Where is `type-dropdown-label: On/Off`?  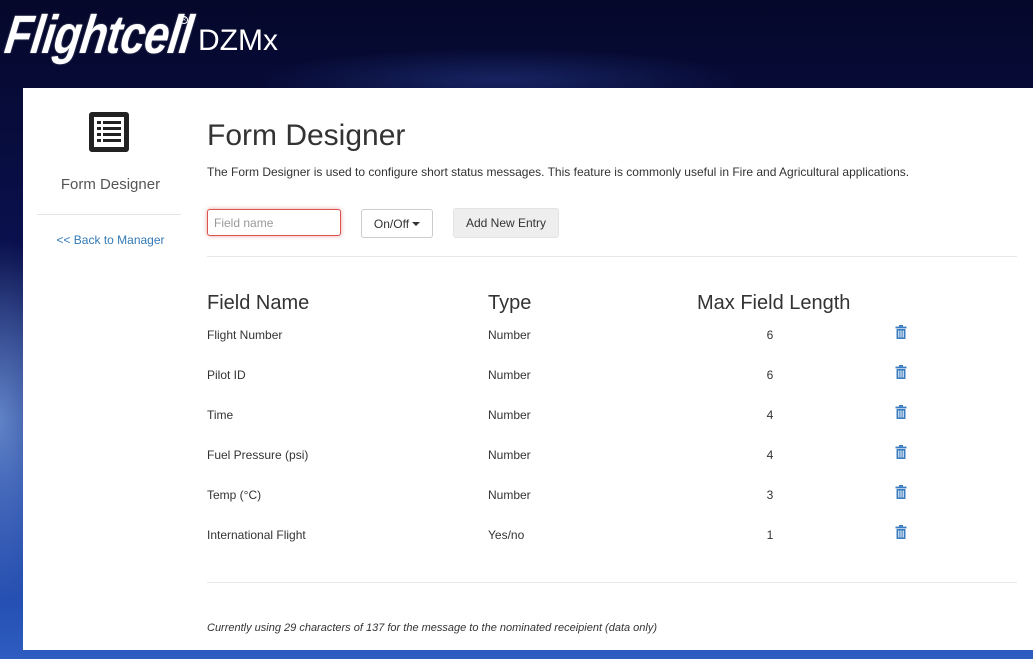 type-dropdown-label: On/Off is located at coordinates (391, 223).